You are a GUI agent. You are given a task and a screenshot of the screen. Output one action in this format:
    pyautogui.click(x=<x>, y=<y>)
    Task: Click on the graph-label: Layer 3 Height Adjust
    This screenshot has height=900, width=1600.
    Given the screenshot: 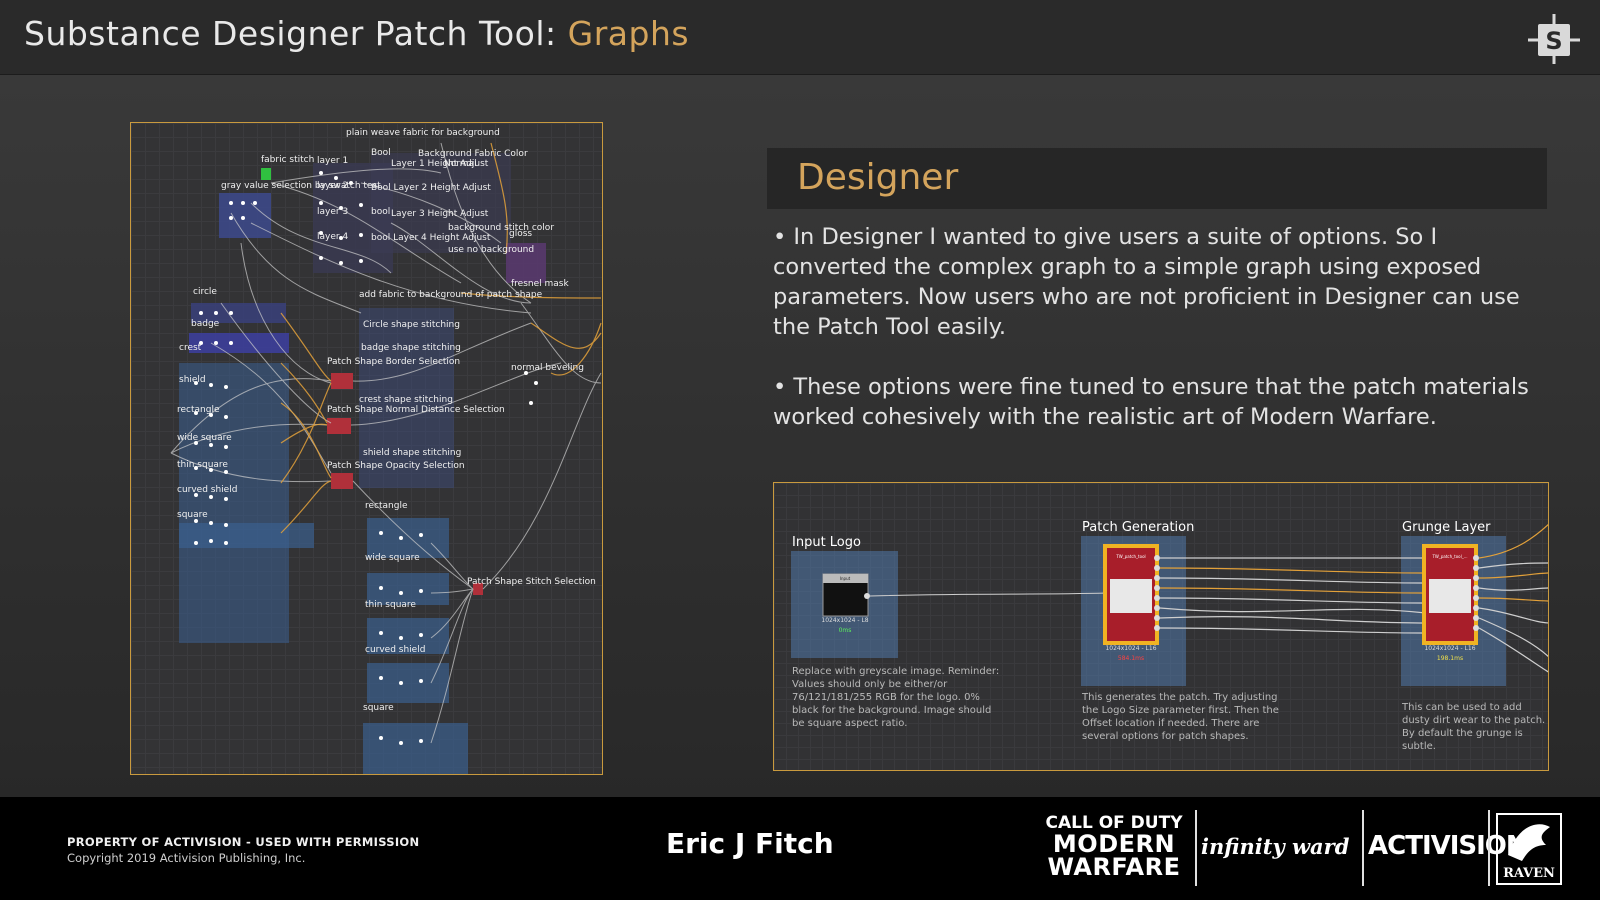 What is the action you would take?
    pyautogui.click(x=440, y=214)
    